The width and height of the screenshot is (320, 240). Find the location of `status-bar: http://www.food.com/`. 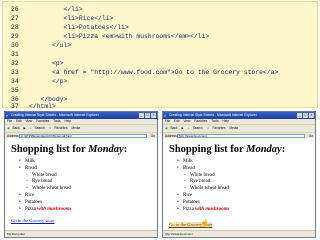

status-bar: http://www.food.com/ is located at coordinates (239, 233).